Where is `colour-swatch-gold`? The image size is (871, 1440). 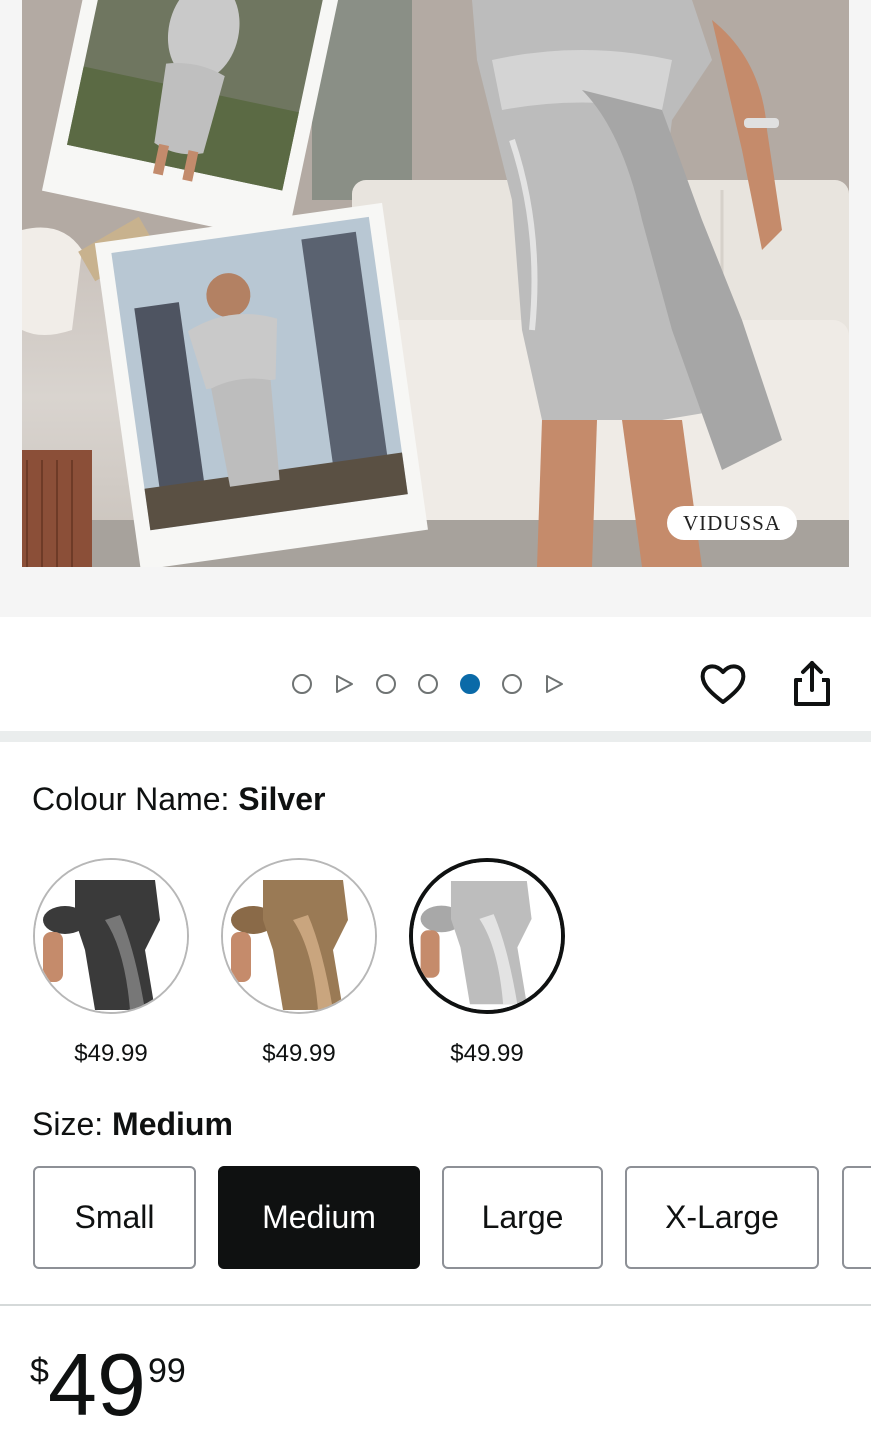
colour-swatch-gold is located at coordinates (299, 936).